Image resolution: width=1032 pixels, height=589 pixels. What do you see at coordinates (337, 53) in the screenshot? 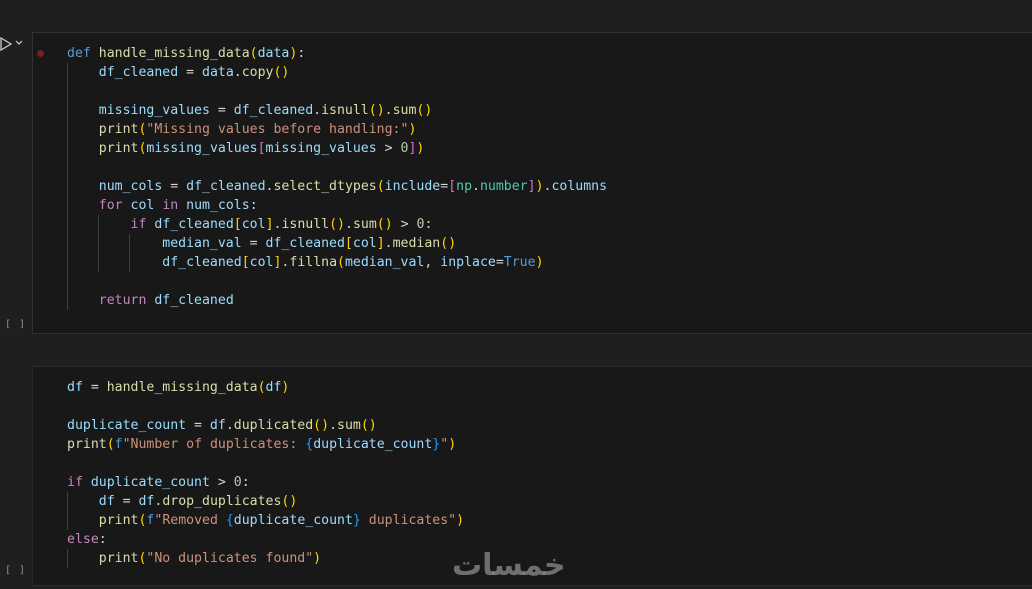
I see `code-line: def handle_missing_data(data):` at bounding box center [337, 53].